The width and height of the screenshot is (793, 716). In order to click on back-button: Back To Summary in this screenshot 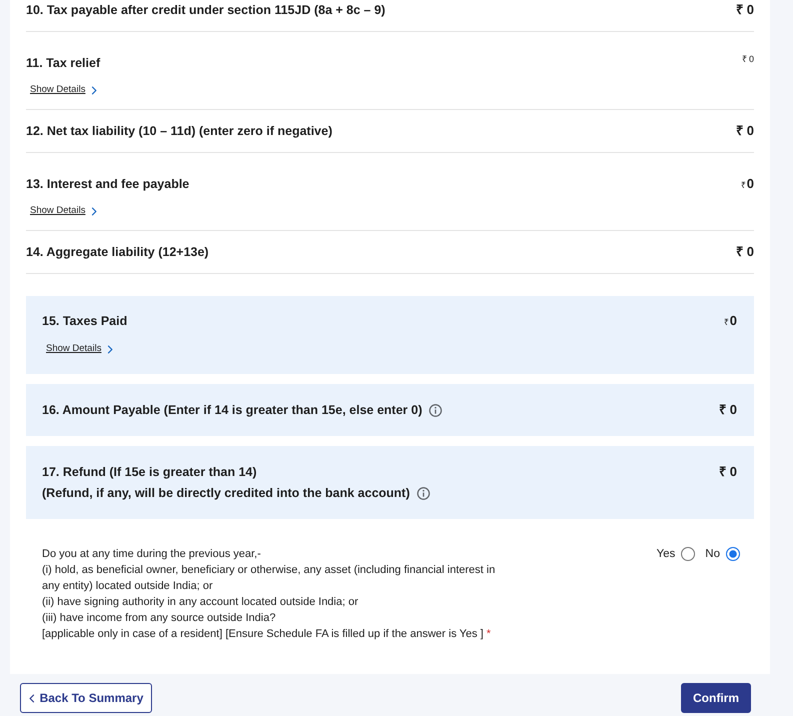, I will do `click(86, 698)`.